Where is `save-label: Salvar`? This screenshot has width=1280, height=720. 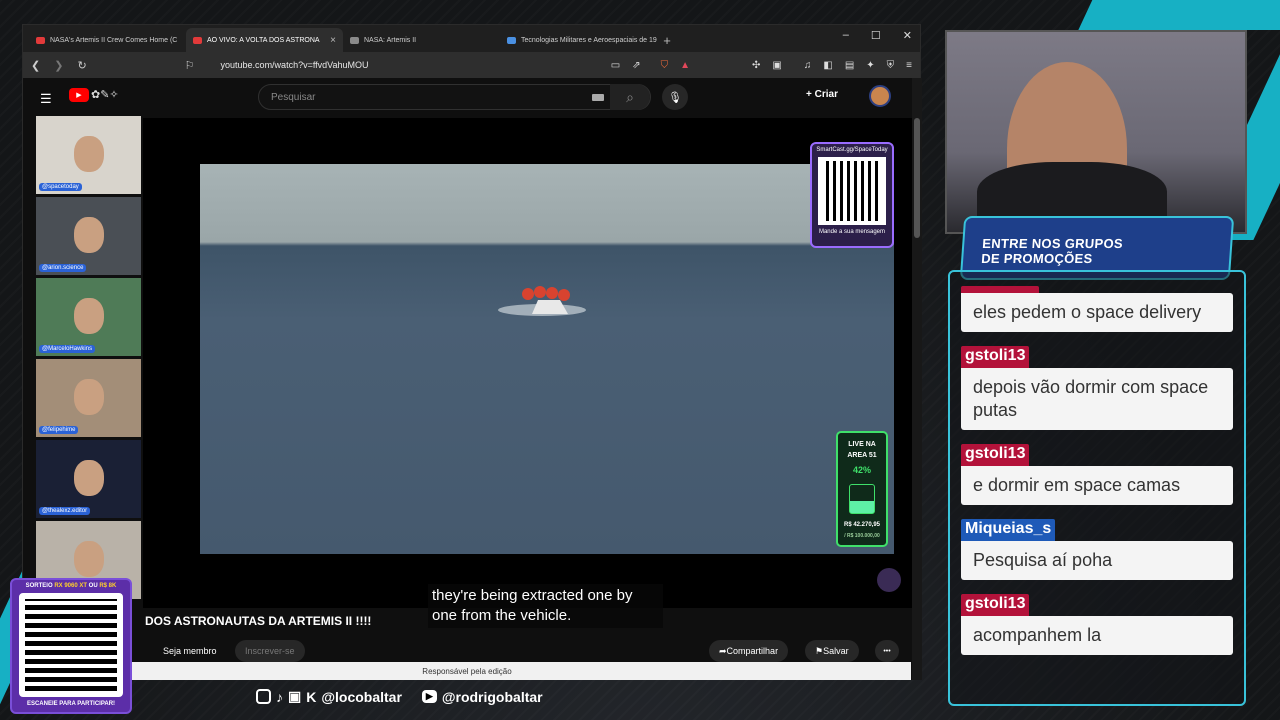 save-label: Salvar is located at coordinates (836, 651).